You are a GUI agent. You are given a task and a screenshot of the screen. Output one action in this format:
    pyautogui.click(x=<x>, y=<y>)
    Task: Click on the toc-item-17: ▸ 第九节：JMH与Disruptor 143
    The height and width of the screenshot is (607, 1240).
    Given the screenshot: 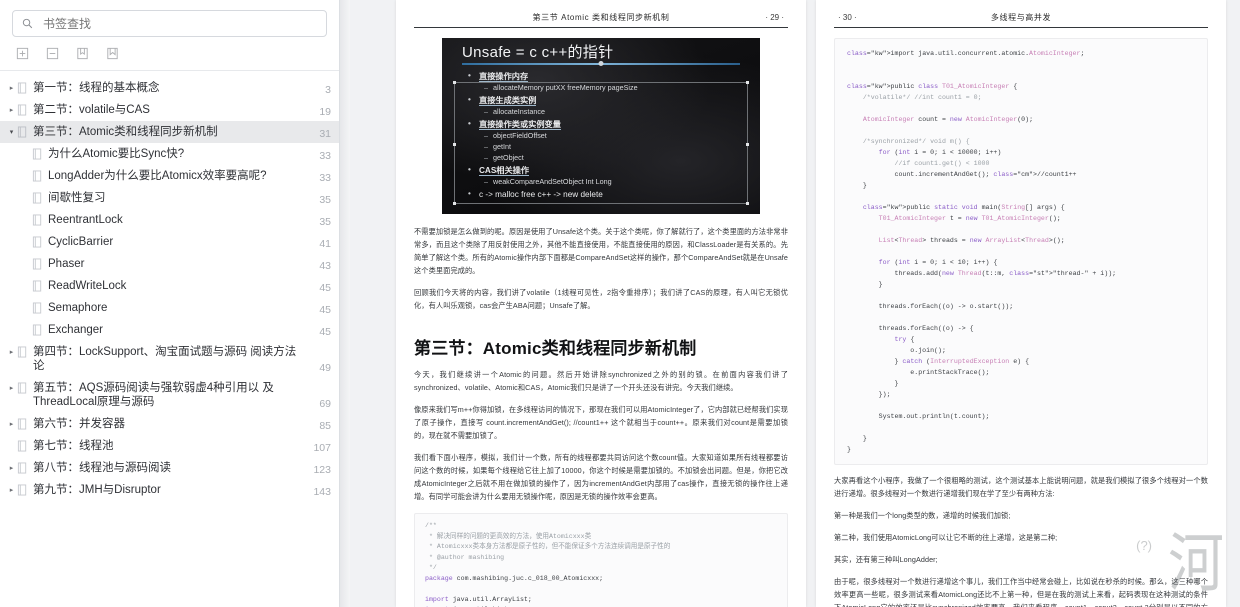 What is the action you would take?
    pyautogui.click(x=169, y=490)
    